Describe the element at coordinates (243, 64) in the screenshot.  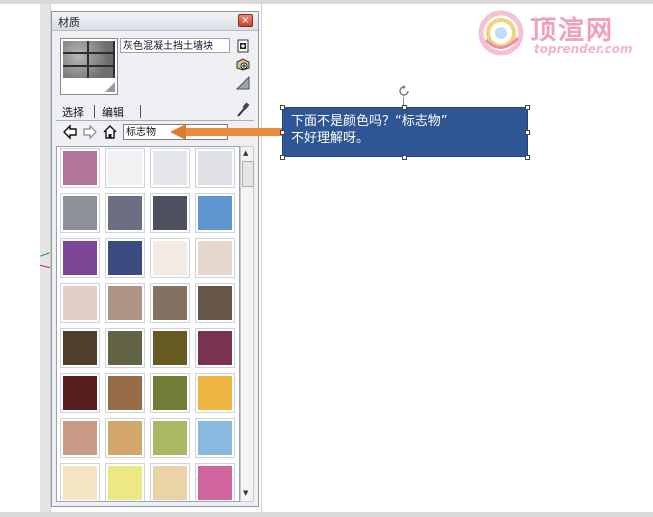
I see `default-material-icon` at that location.